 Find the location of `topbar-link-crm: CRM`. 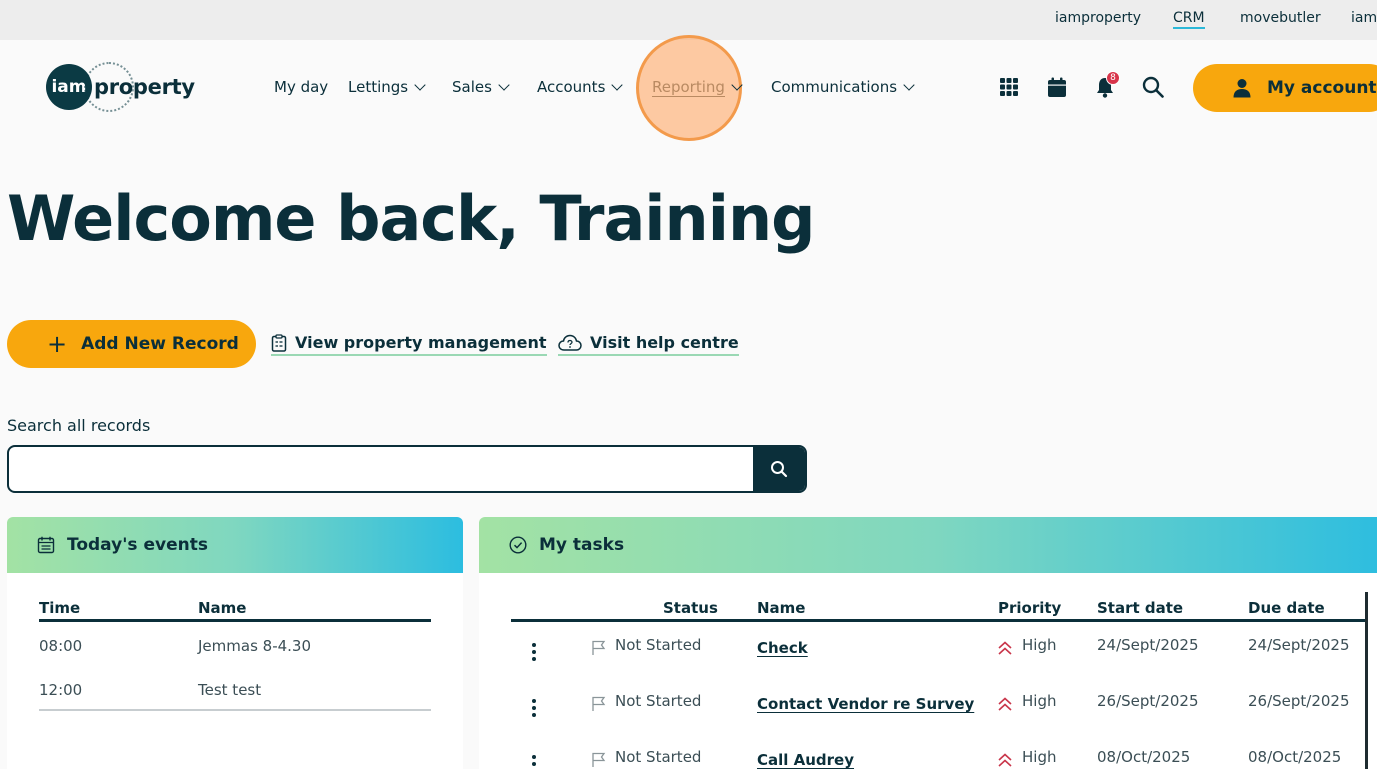

topbar-link-crm: CRM is located at coordinates (1189, 19).